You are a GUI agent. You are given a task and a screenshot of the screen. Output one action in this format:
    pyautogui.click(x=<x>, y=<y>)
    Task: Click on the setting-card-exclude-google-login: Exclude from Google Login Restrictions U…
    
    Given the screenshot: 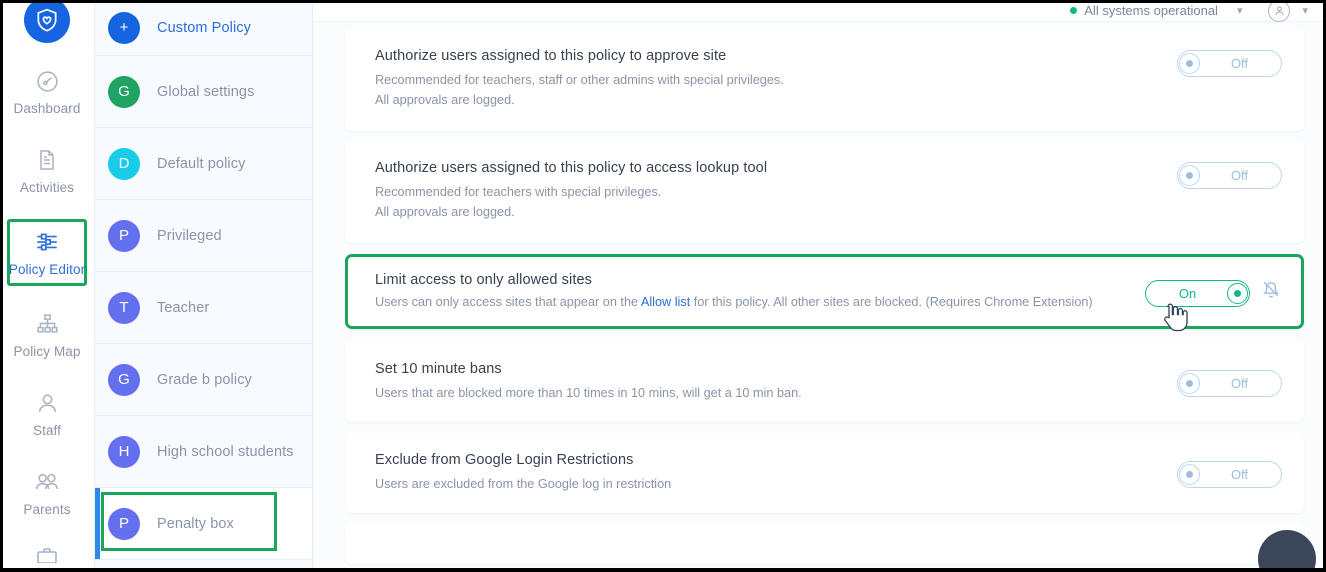 What is the action you would take?
    pyautogui.click(x=824, y=472)
    